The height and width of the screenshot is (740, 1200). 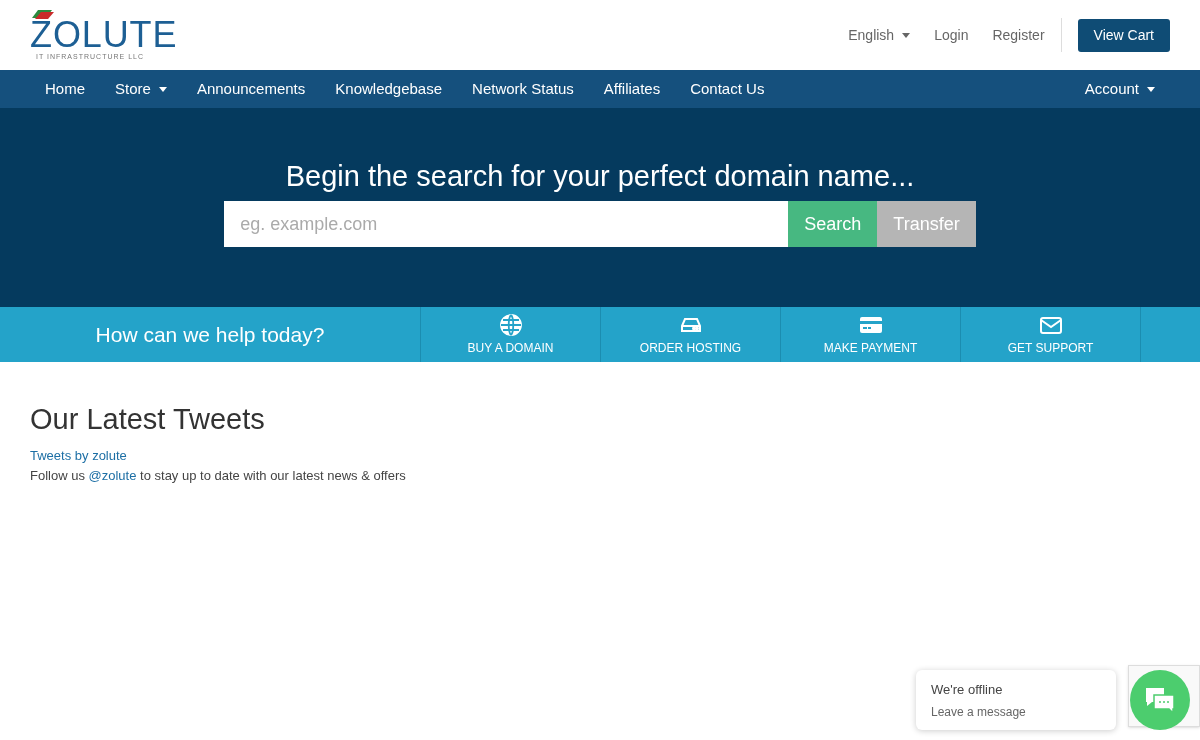 I want to click on globe-icon, so click(x=510, y=324).